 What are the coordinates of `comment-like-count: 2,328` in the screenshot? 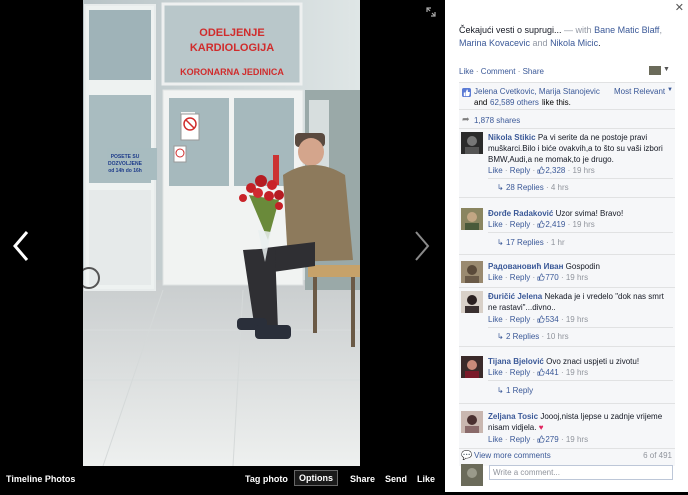 It's located at (555, 170).